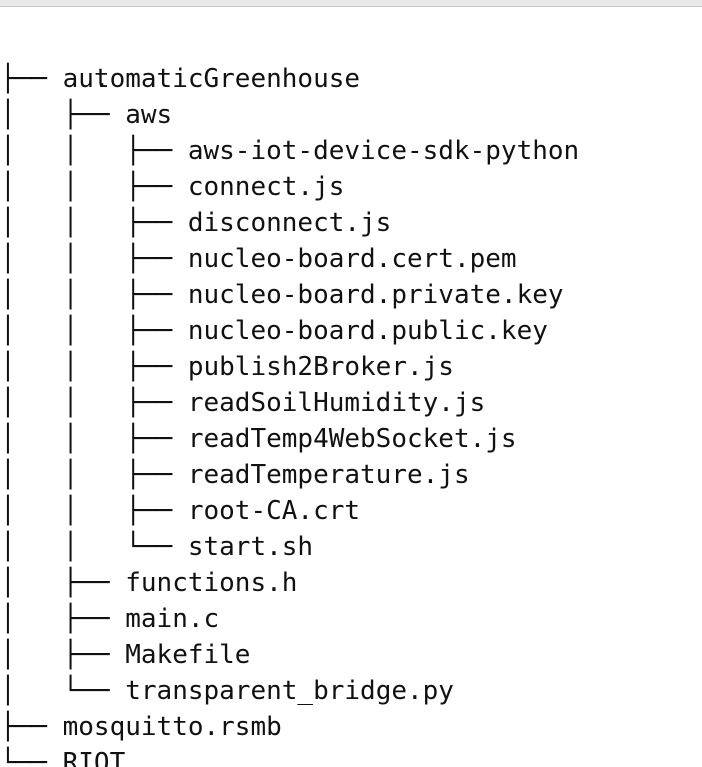  I want to click on tree-item-label: Makefile, so click(188, 655).